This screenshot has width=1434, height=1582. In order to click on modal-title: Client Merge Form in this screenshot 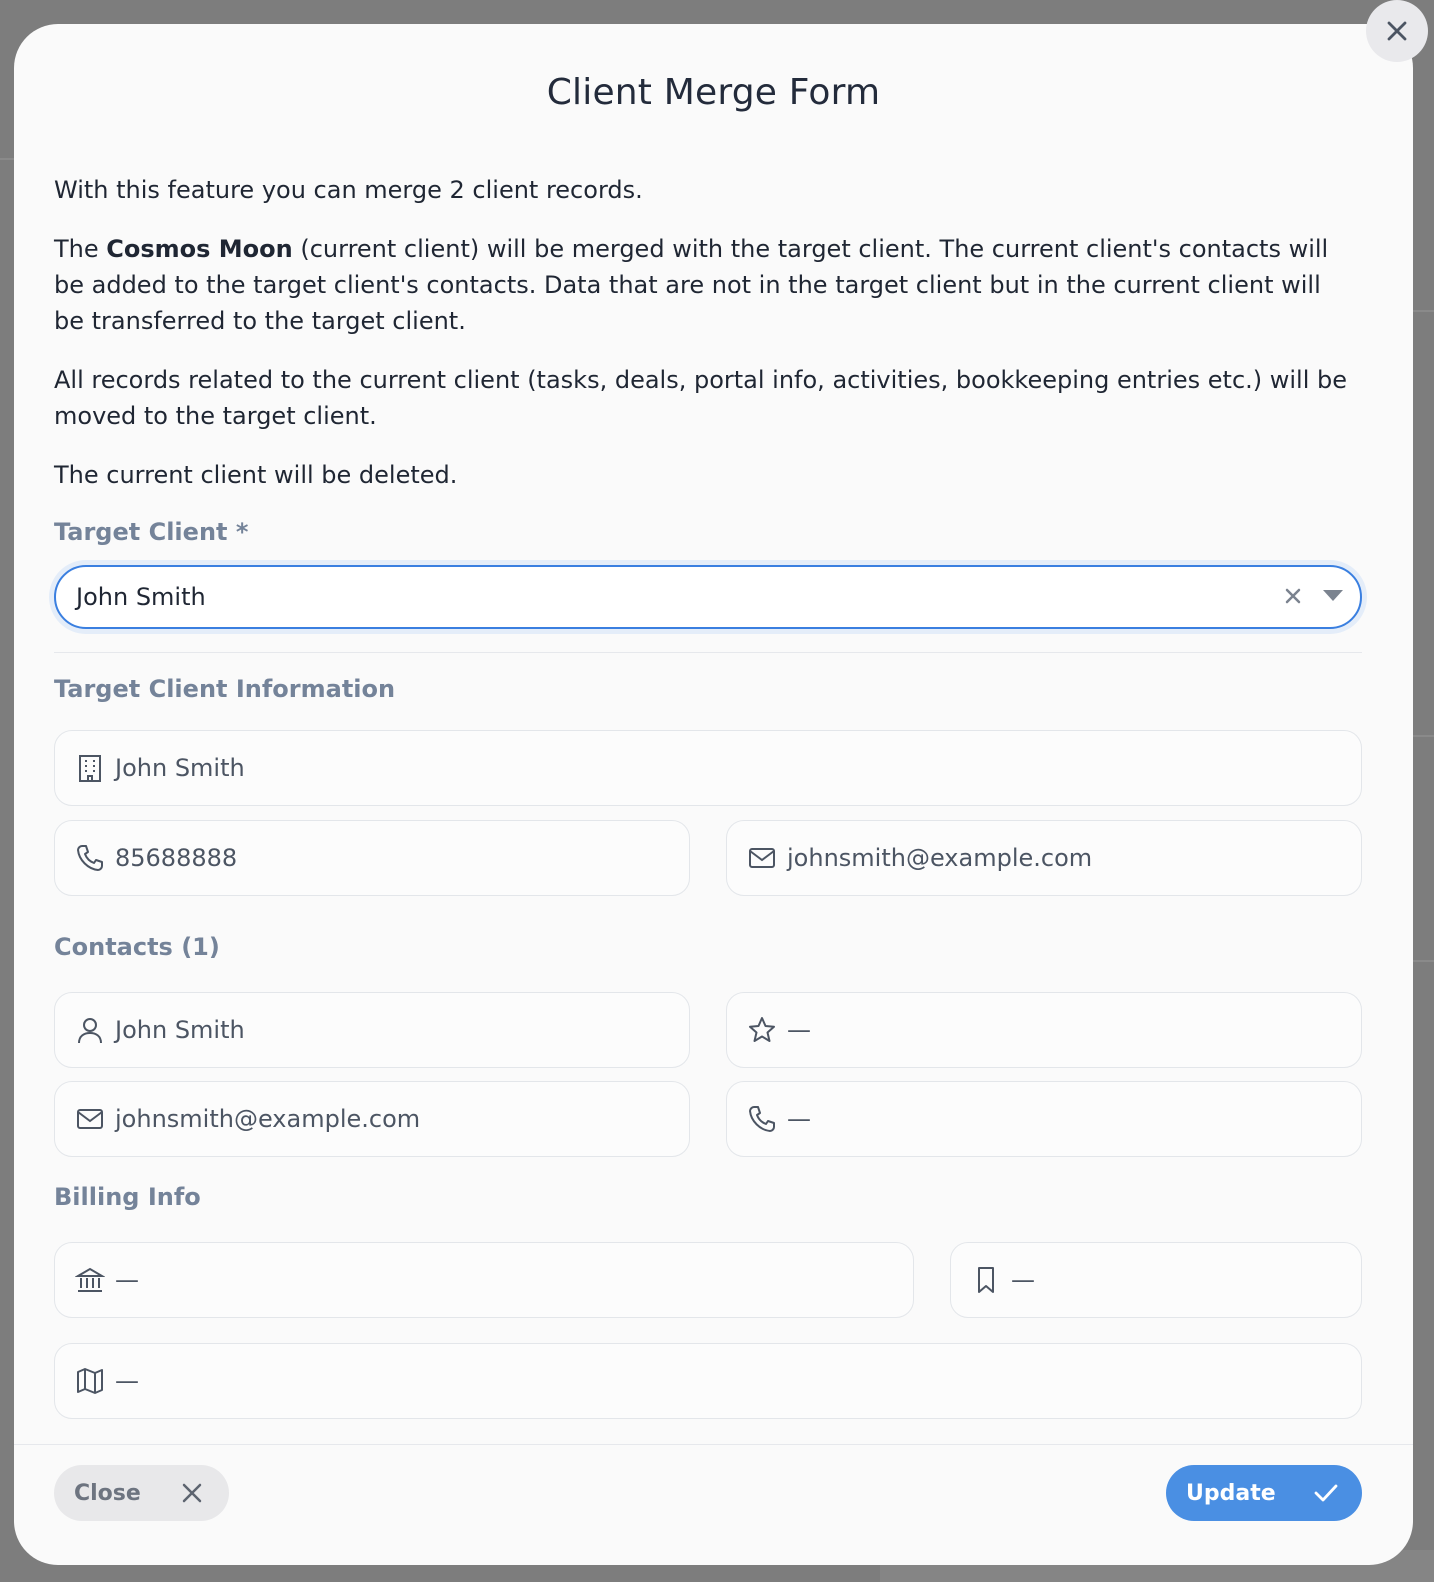, I will do `click(713, 92)`.